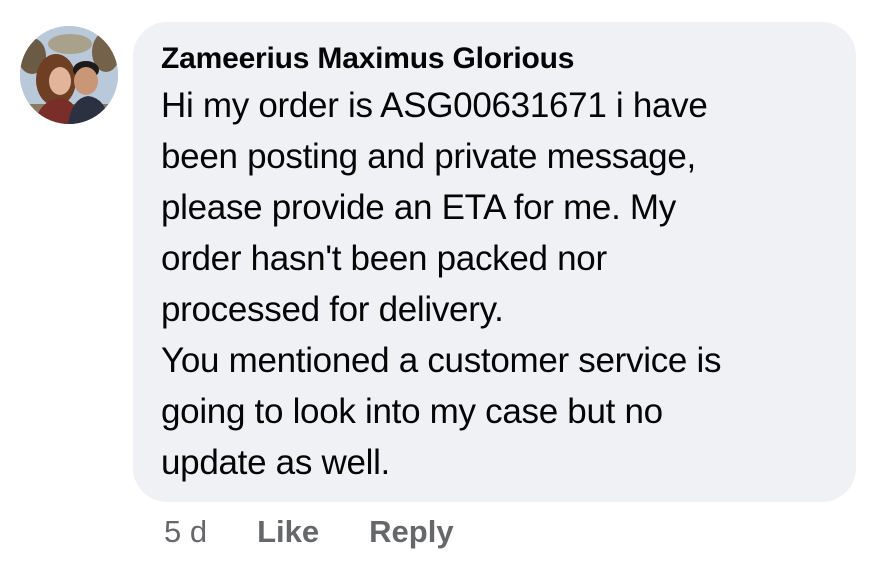 The height and width of the screenshot is (561, 886). What do you see at coordinates (498, 59) in the screenshot?
I see `comment-author: Zameerius Maximus Glorious` at bounding box center [498, 59].